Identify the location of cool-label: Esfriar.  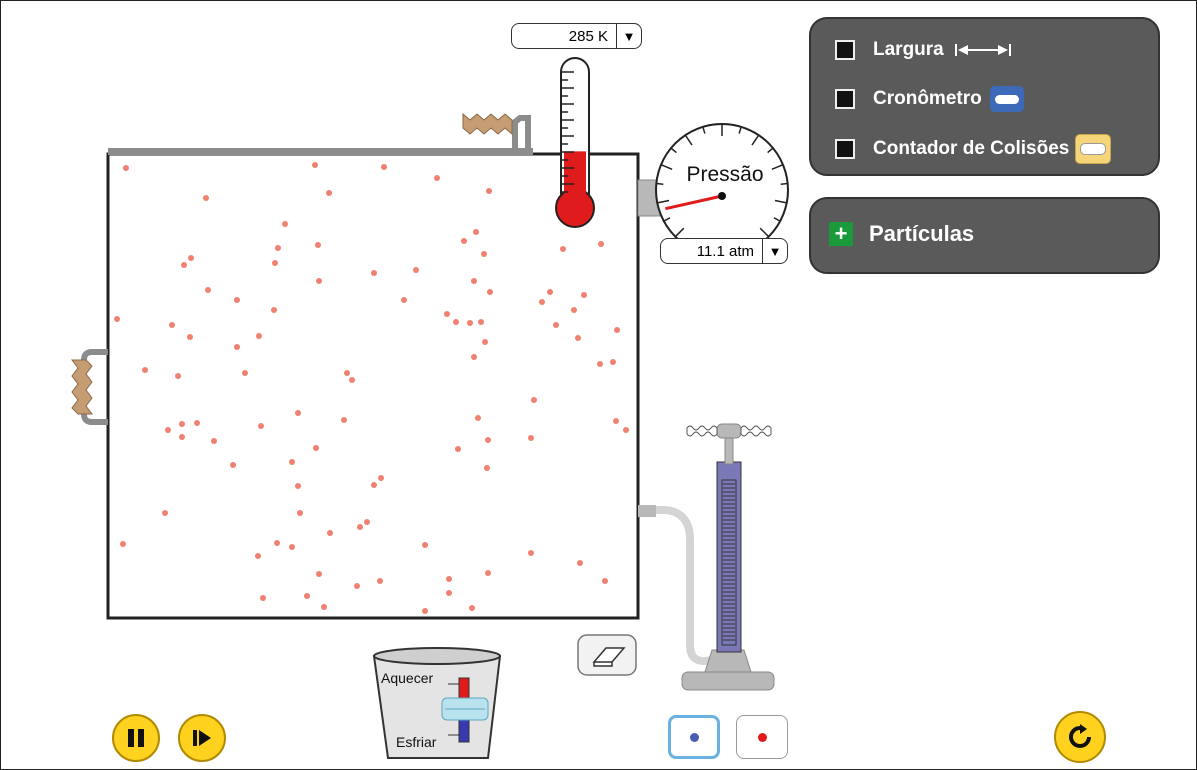
(416, 742).